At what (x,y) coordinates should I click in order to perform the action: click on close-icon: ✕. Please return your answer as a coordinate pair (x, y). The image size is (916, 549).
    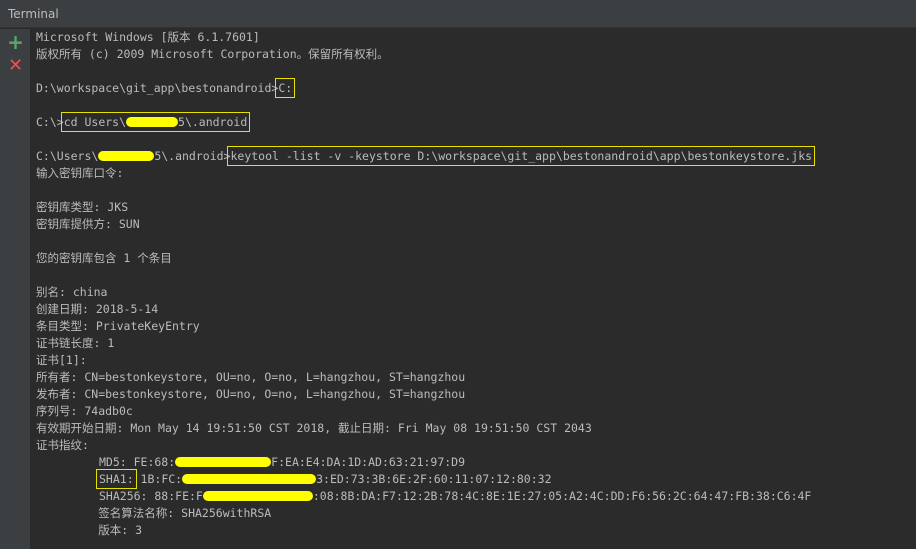
    Looking at the image, I should click on (15, 65).